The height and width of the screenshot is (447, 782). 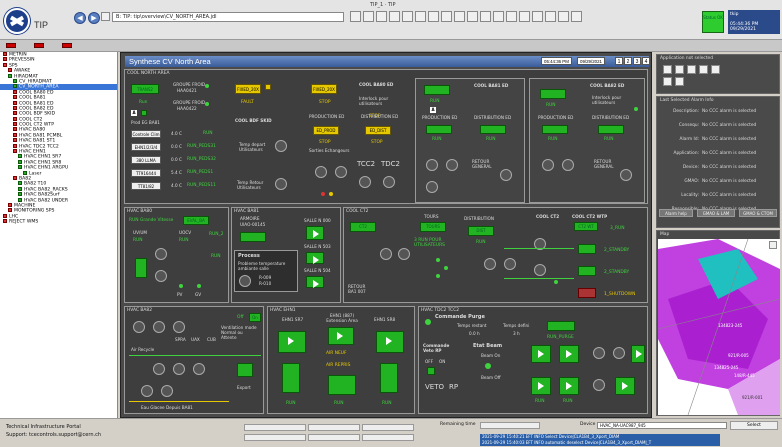 What do you see at coordinates (437, 90) in the screenshot?
I see `ba81-run-button` at bounding box center [437, 90].